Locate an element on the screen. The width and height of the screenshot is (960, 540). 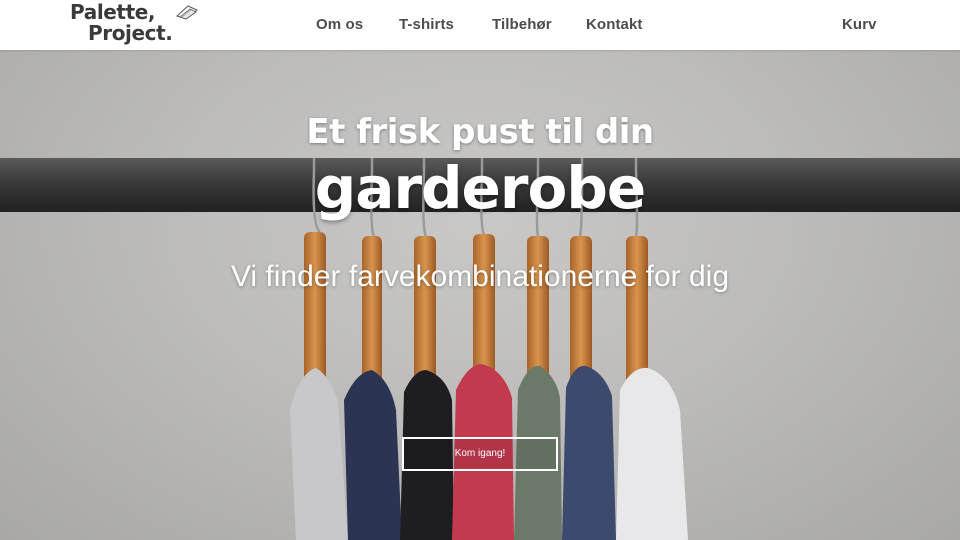
palette-swatch-icon is located at coordinates (187, 12).